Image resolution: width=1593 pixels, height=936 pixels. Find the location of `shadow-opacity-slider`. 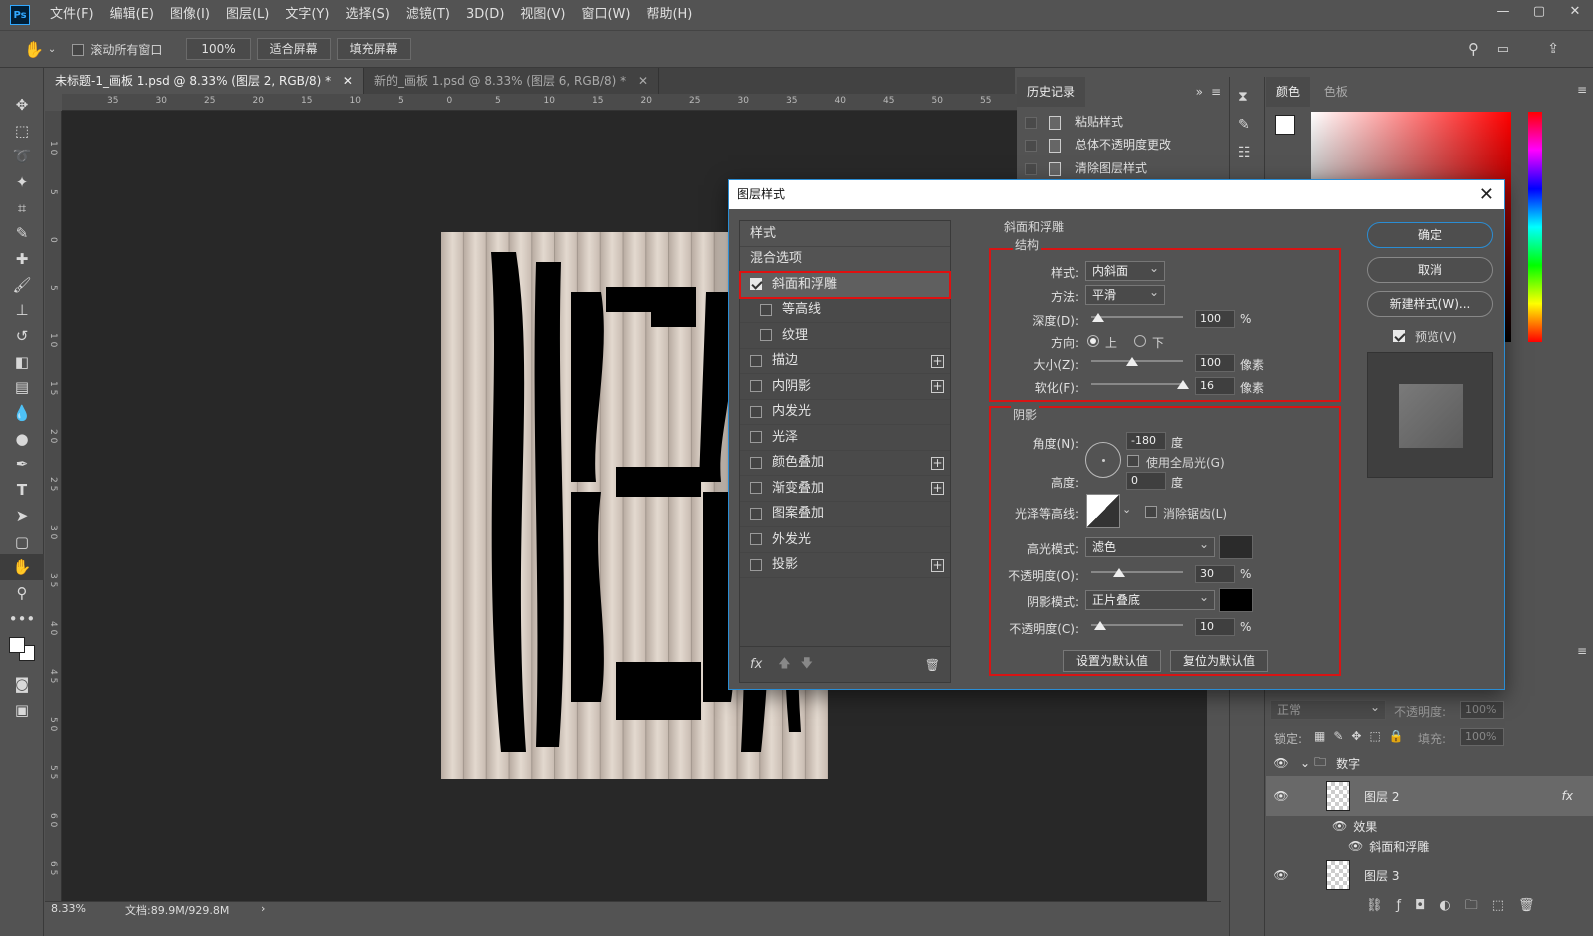

shadow-opacity-slider is located at coordinates (1137, 625).